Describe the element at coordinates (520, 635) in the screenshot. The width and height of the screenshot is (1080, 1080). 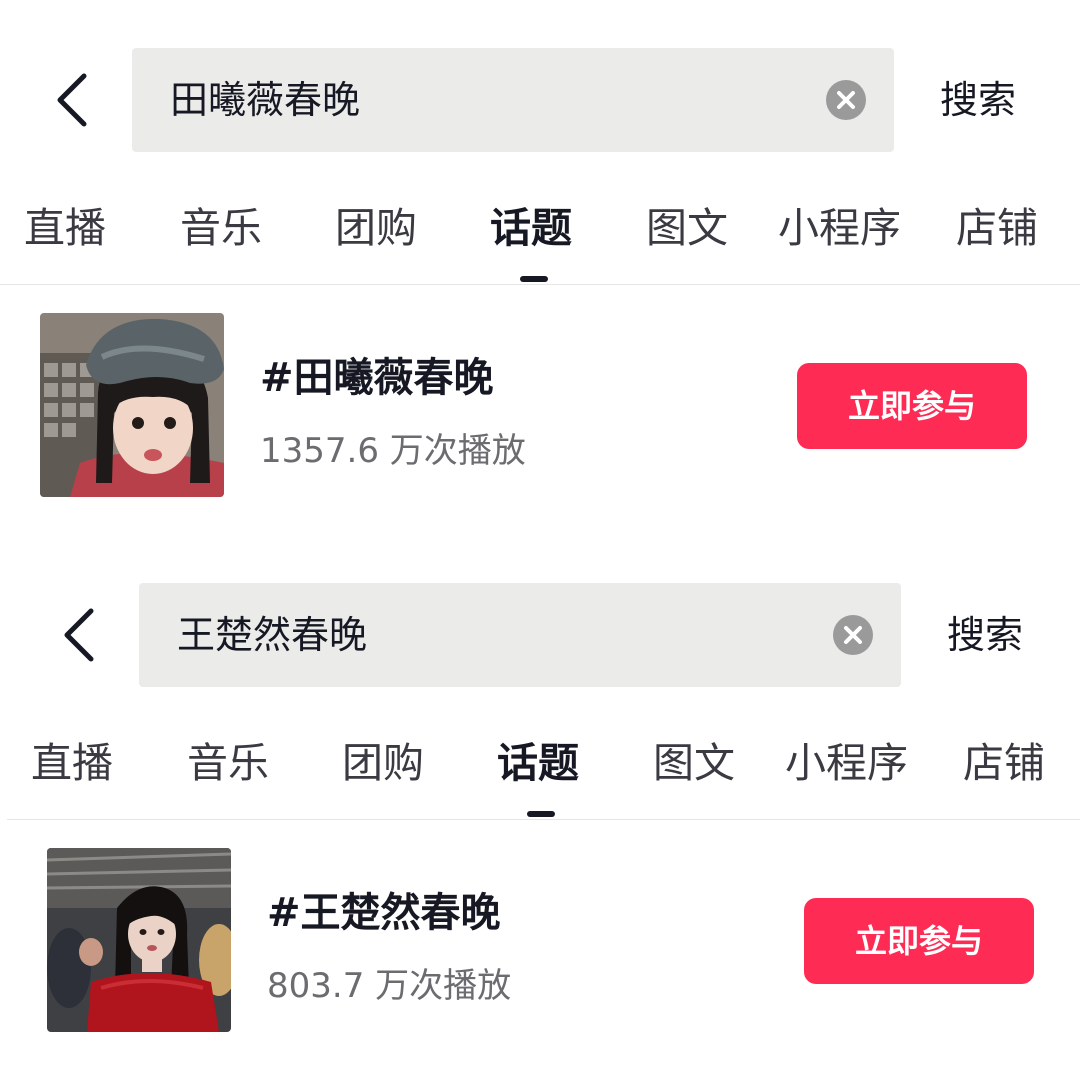
I see `search-box: 王楚然春晚` at that location.